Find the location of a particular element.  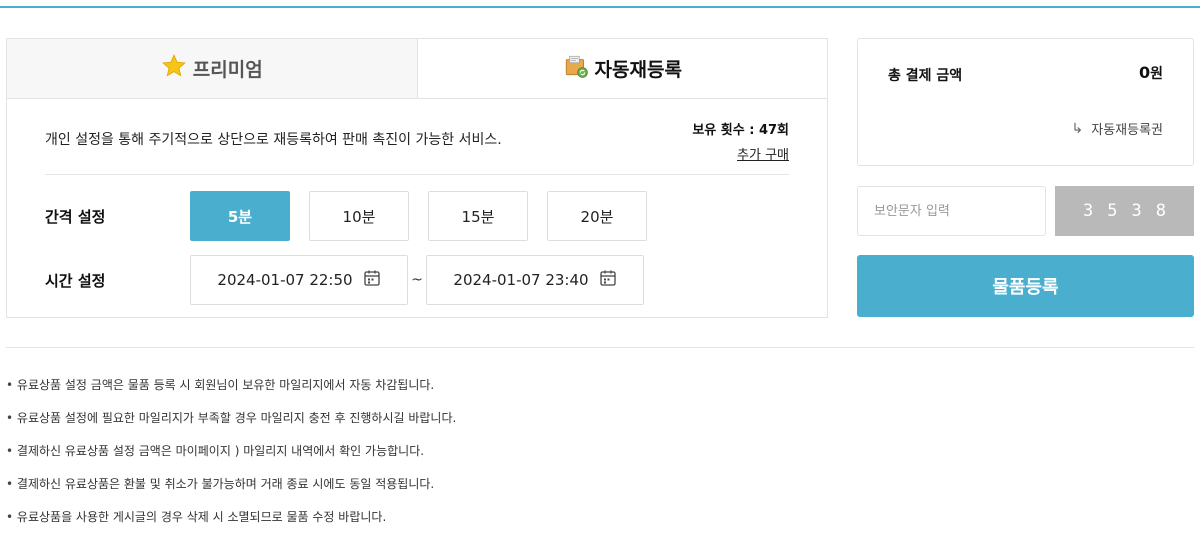

tab-premium-label: 프리미엄 is located at coordinates (227, 70).